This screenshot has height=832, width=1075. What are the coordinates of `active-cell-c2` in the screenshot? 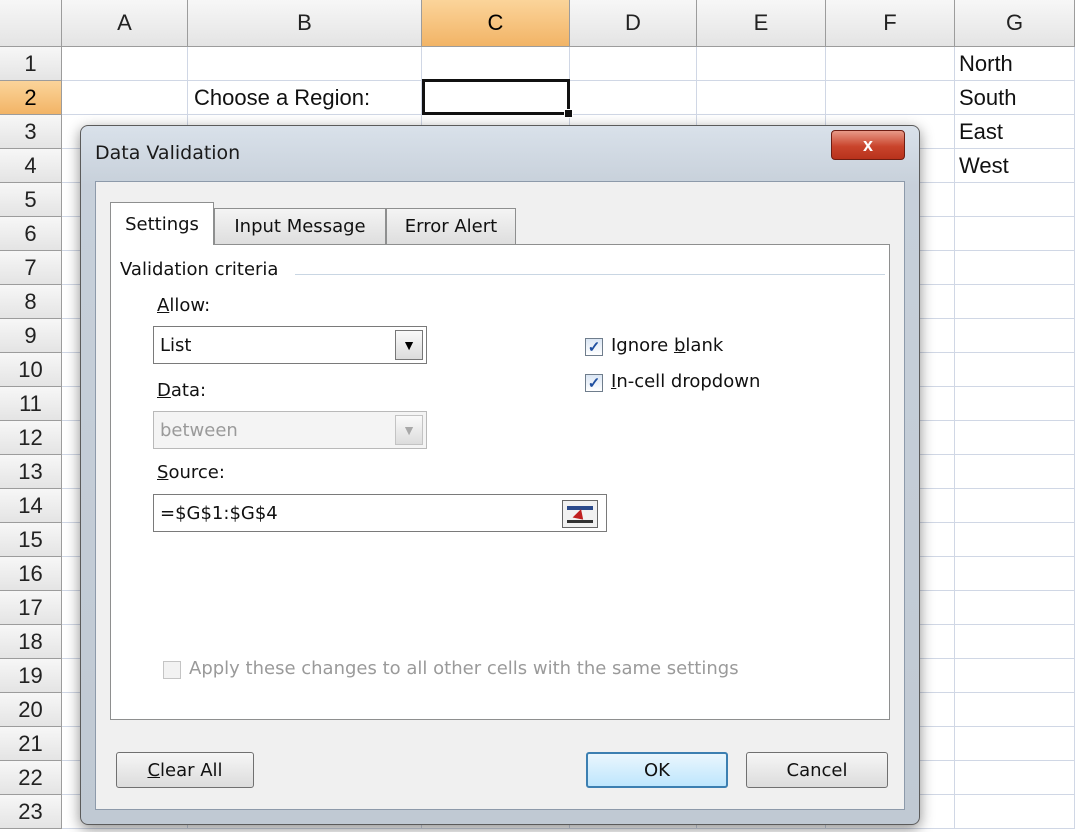 It's located at (497, 98).